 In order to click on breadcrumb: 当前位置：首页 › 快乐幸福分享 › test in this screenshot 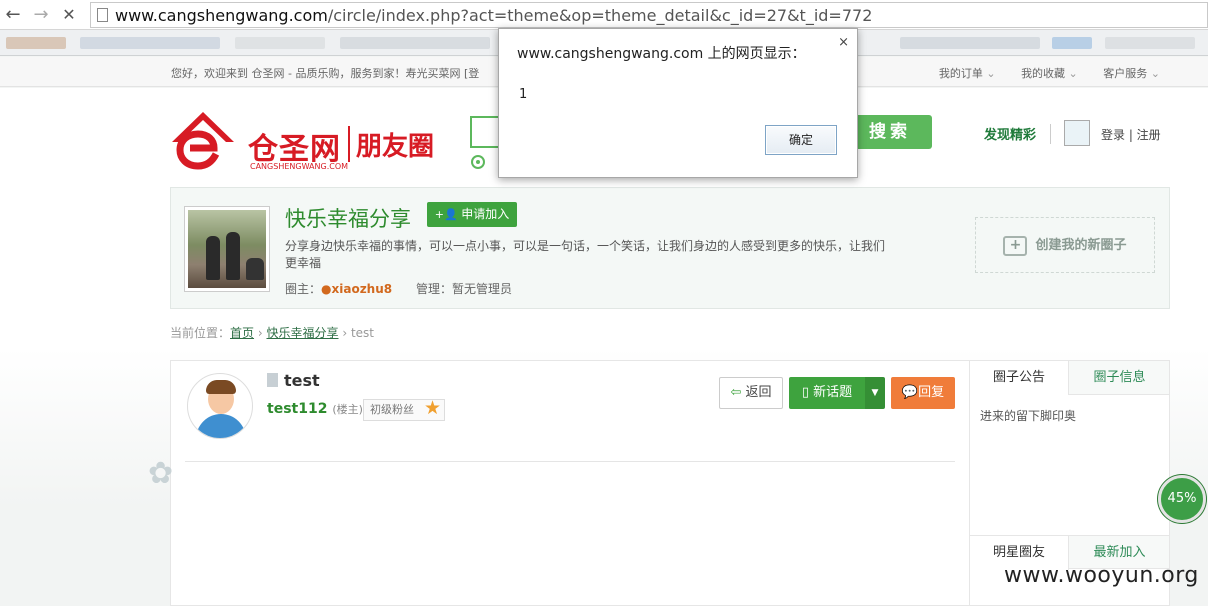, I will do `click(272, 333)`.